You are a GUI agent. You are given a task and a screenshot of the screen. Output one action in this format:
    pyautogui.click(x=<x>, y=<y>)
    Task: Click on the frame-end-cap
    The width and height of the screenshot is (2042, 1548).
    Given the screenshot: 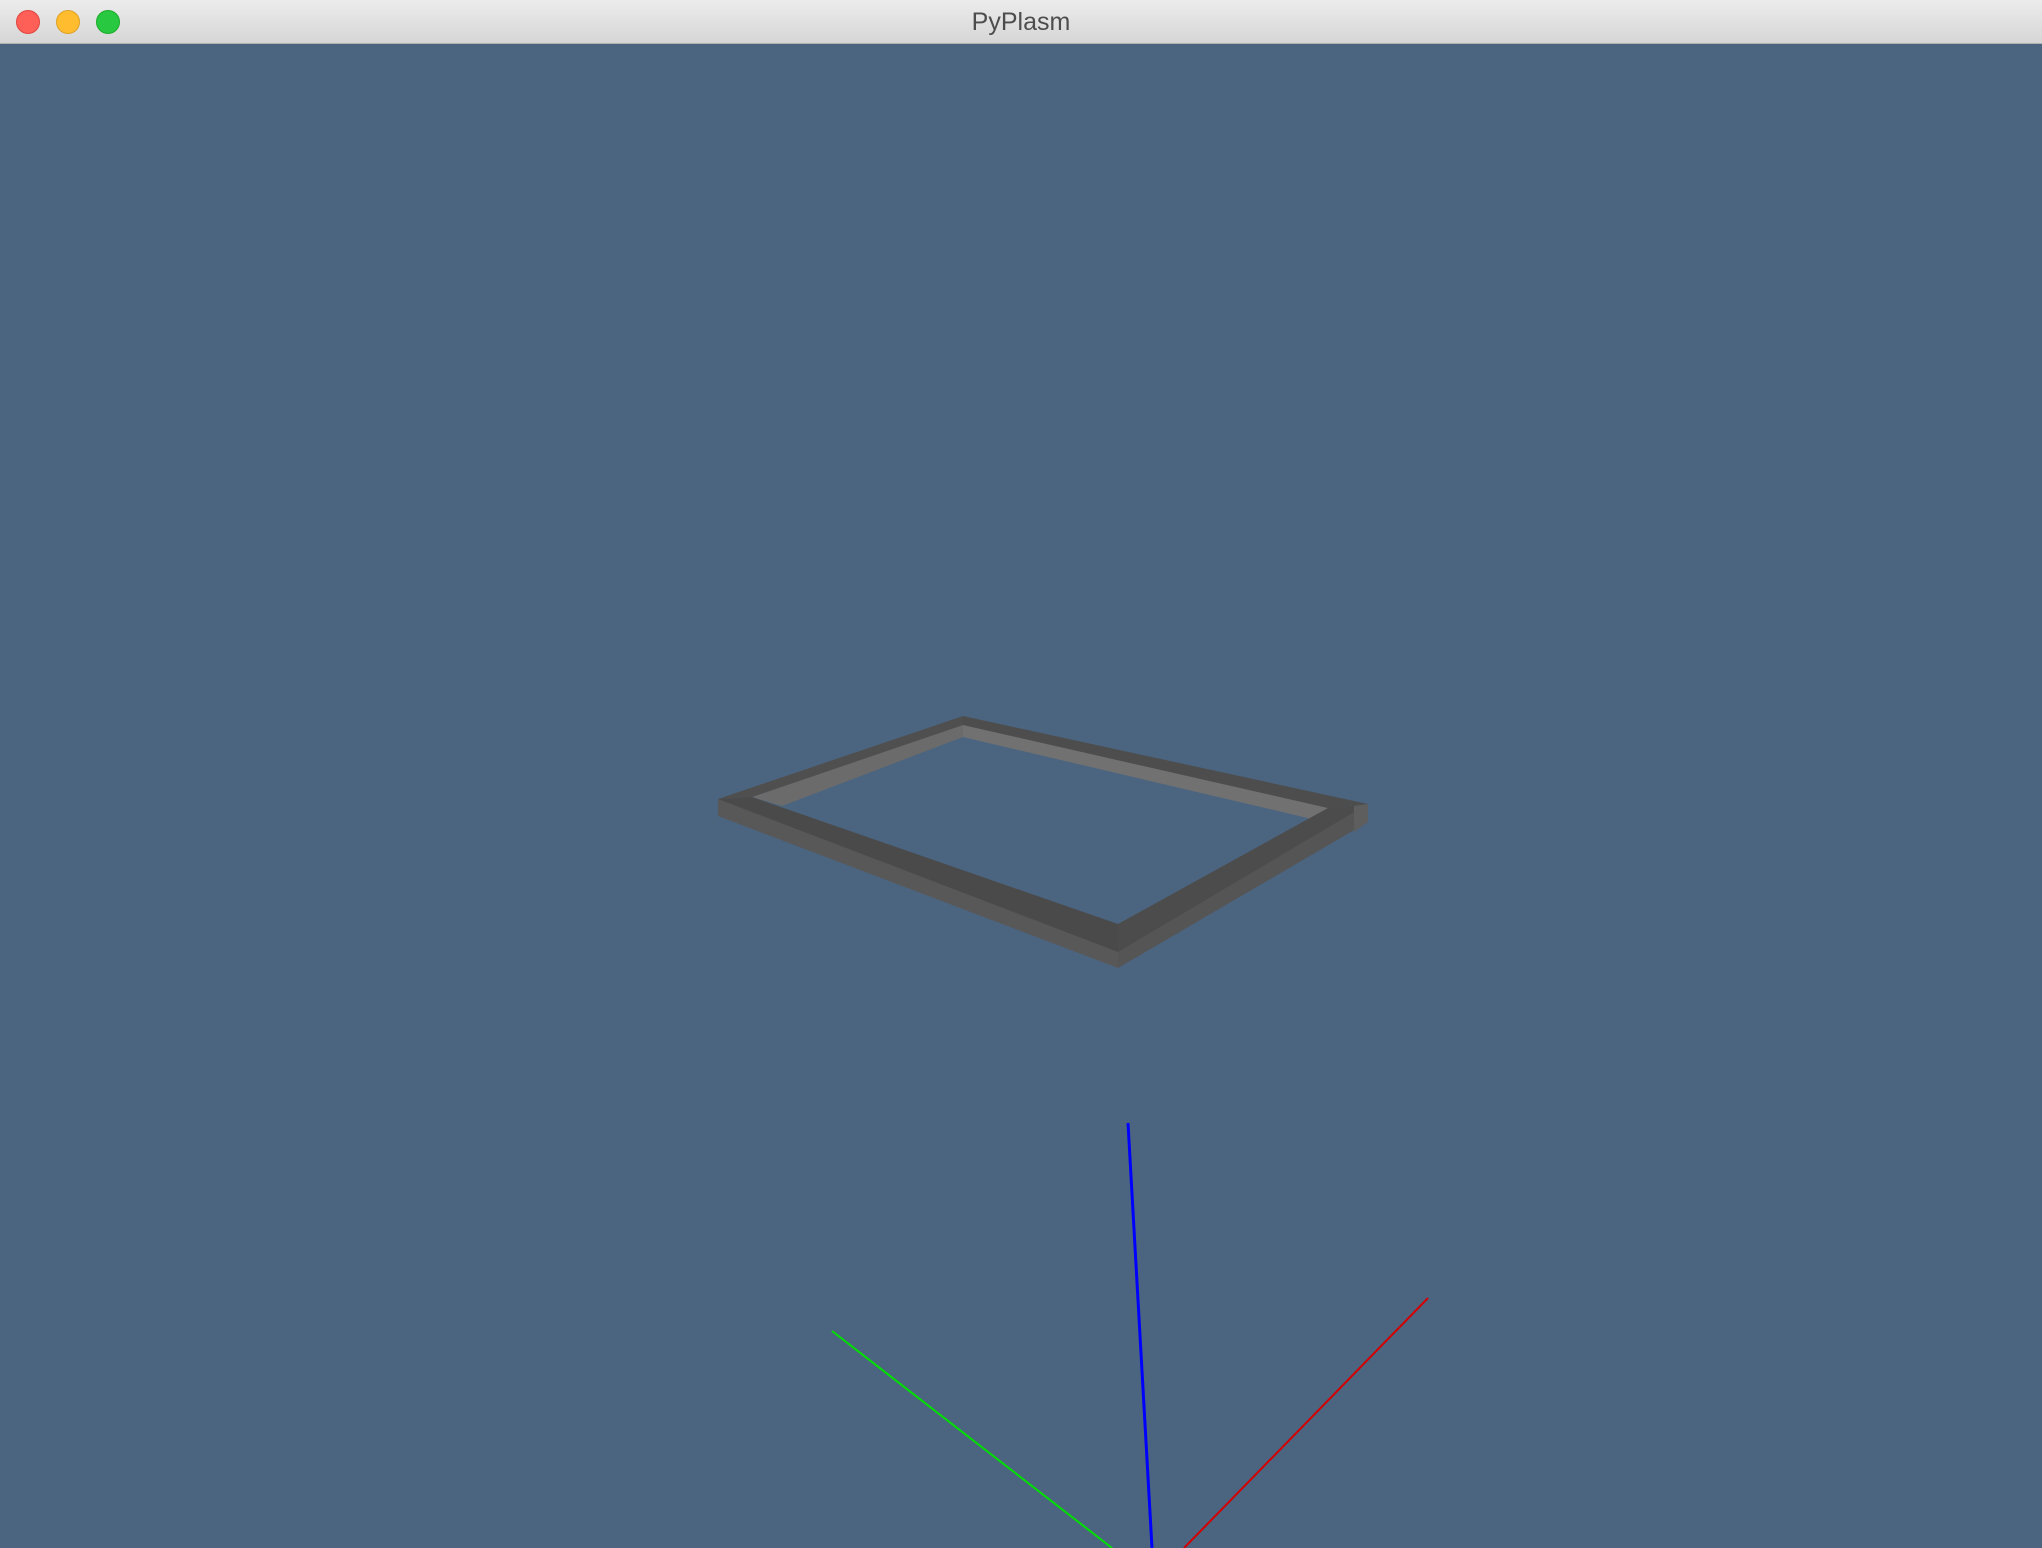 What is the action you would take?
    pyautogui.click(x=1361, y=818)
    